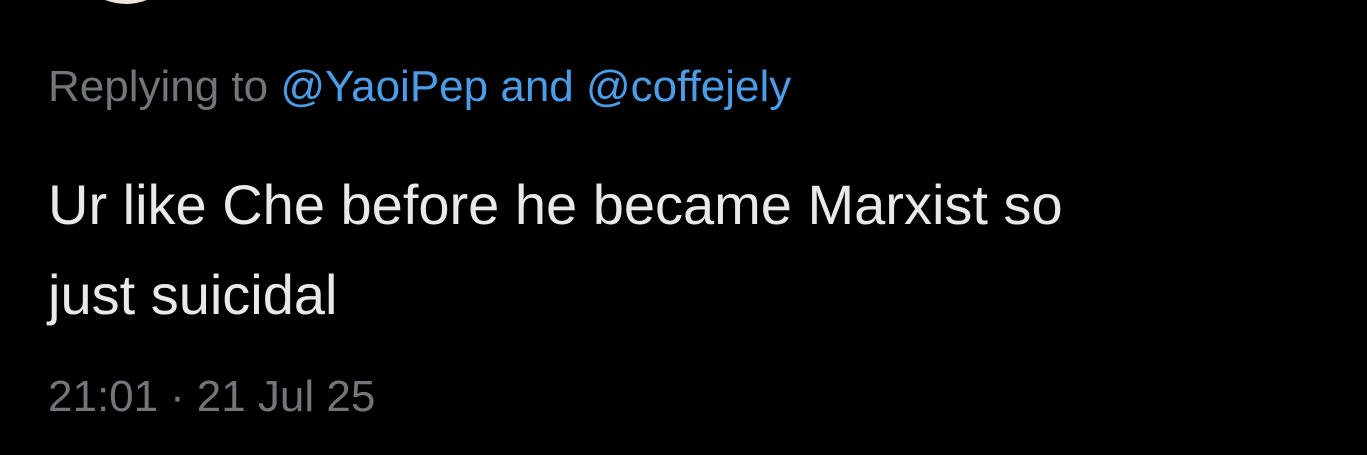 The height and width of the screenshot is (455, 1367). I want to click on replying-to-line: Replying to @YaoiPep and @coffejely, so click(419, 87).